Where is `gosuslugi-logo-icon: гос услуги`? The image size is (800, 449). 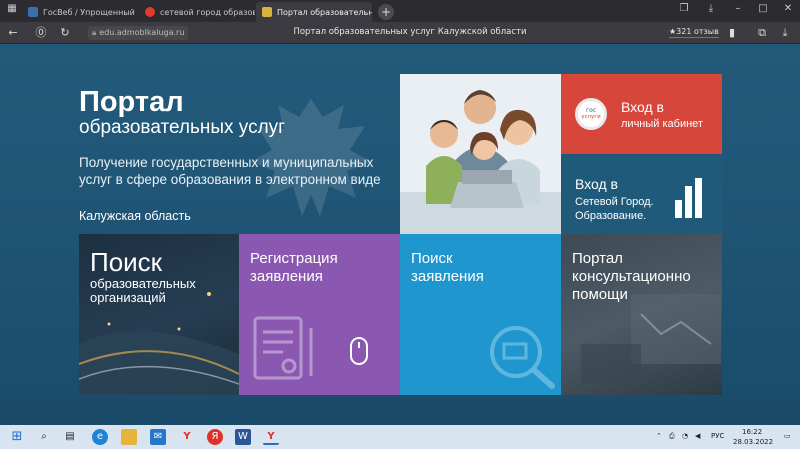
gosuslugi-logo-icon: гос услуги is located at coordinates (591, 114).